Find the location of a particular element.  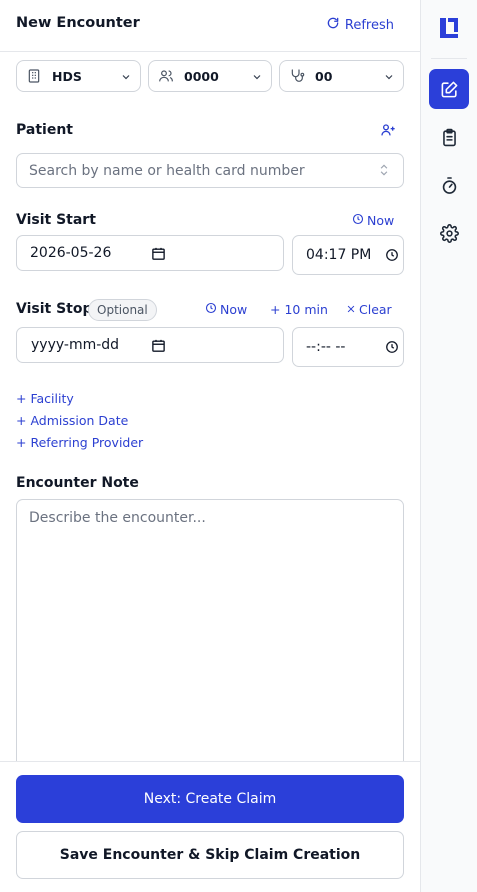

users-icon is located at coordinates (166, 76).